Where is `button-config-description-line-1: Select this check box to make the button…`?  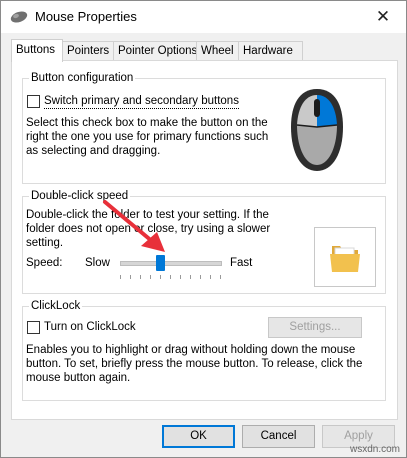
button-config-description-line-1: Select this check box to make the button… is located at coordinates (147, 123).